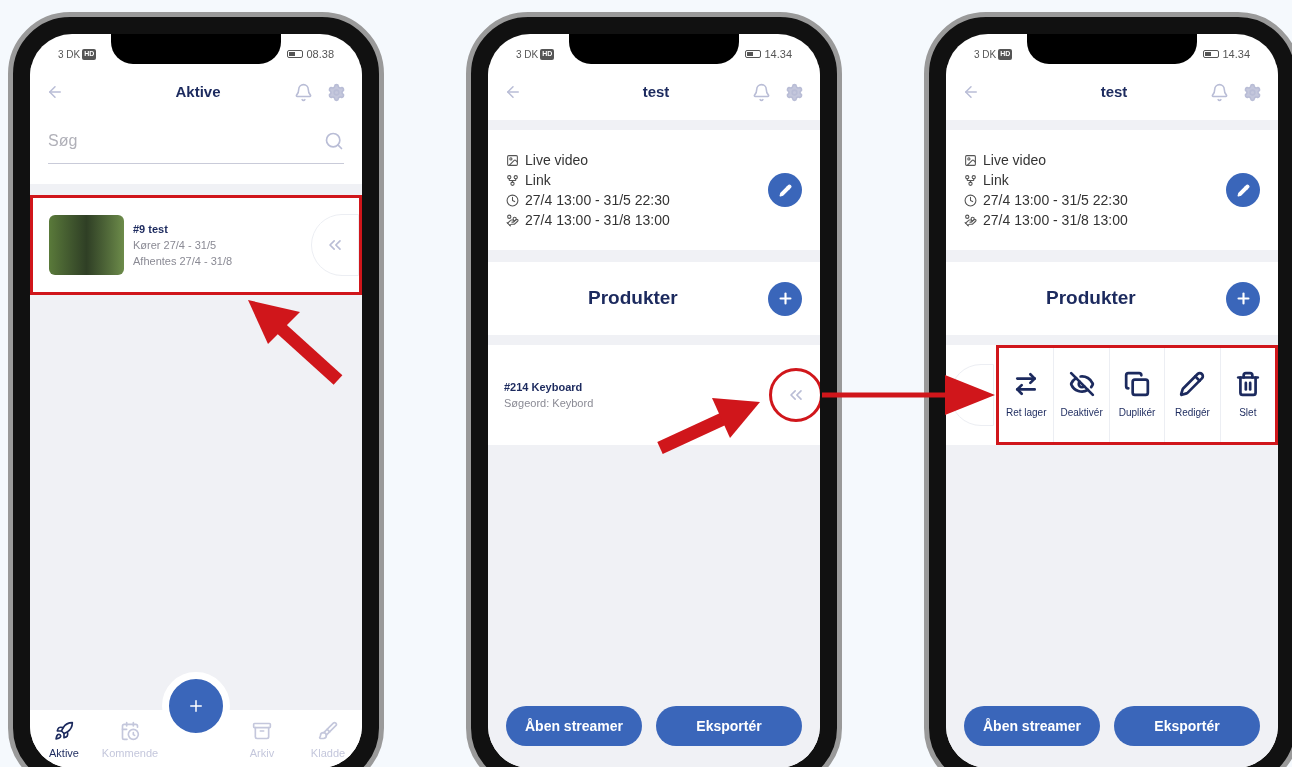 The image size is (1292, 767). Describe the element at coordinates (151, 229) in the screenshot. I see `event-title: #9 test` at that location.